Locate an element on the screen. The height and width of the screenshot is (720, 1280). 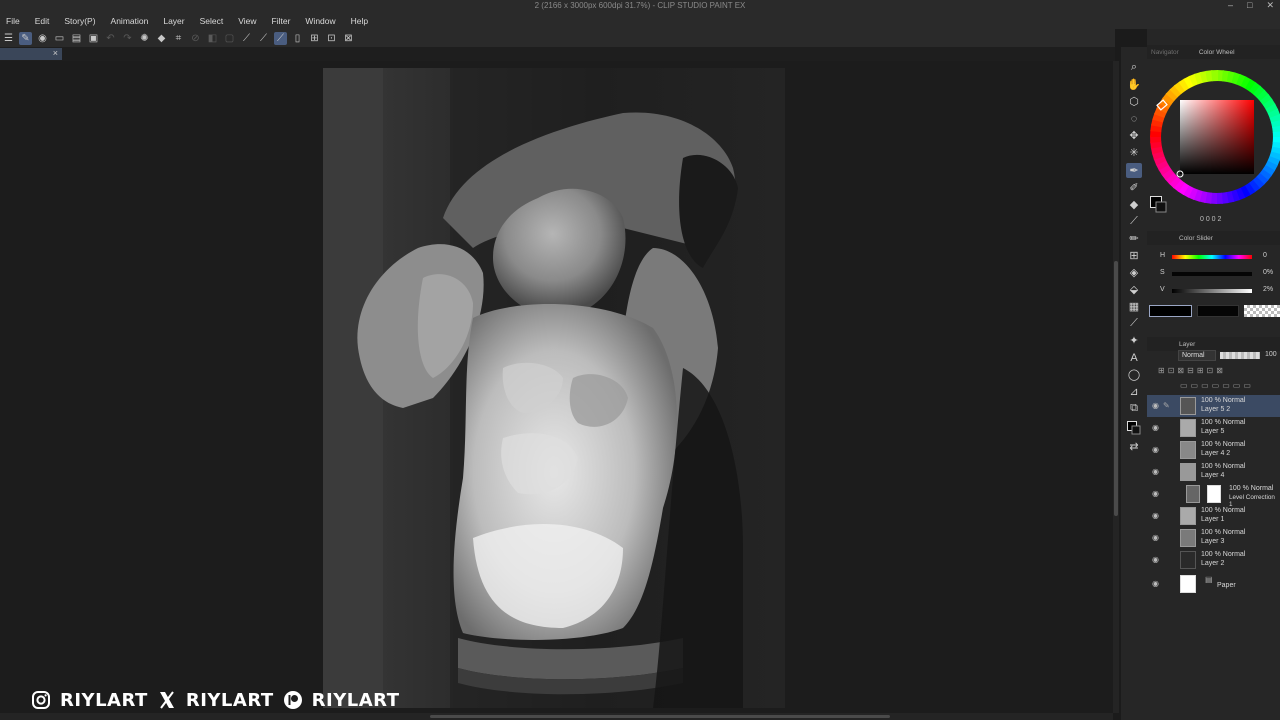
magic-wand-icon: ✳ is located at coordinates (1134, 152).